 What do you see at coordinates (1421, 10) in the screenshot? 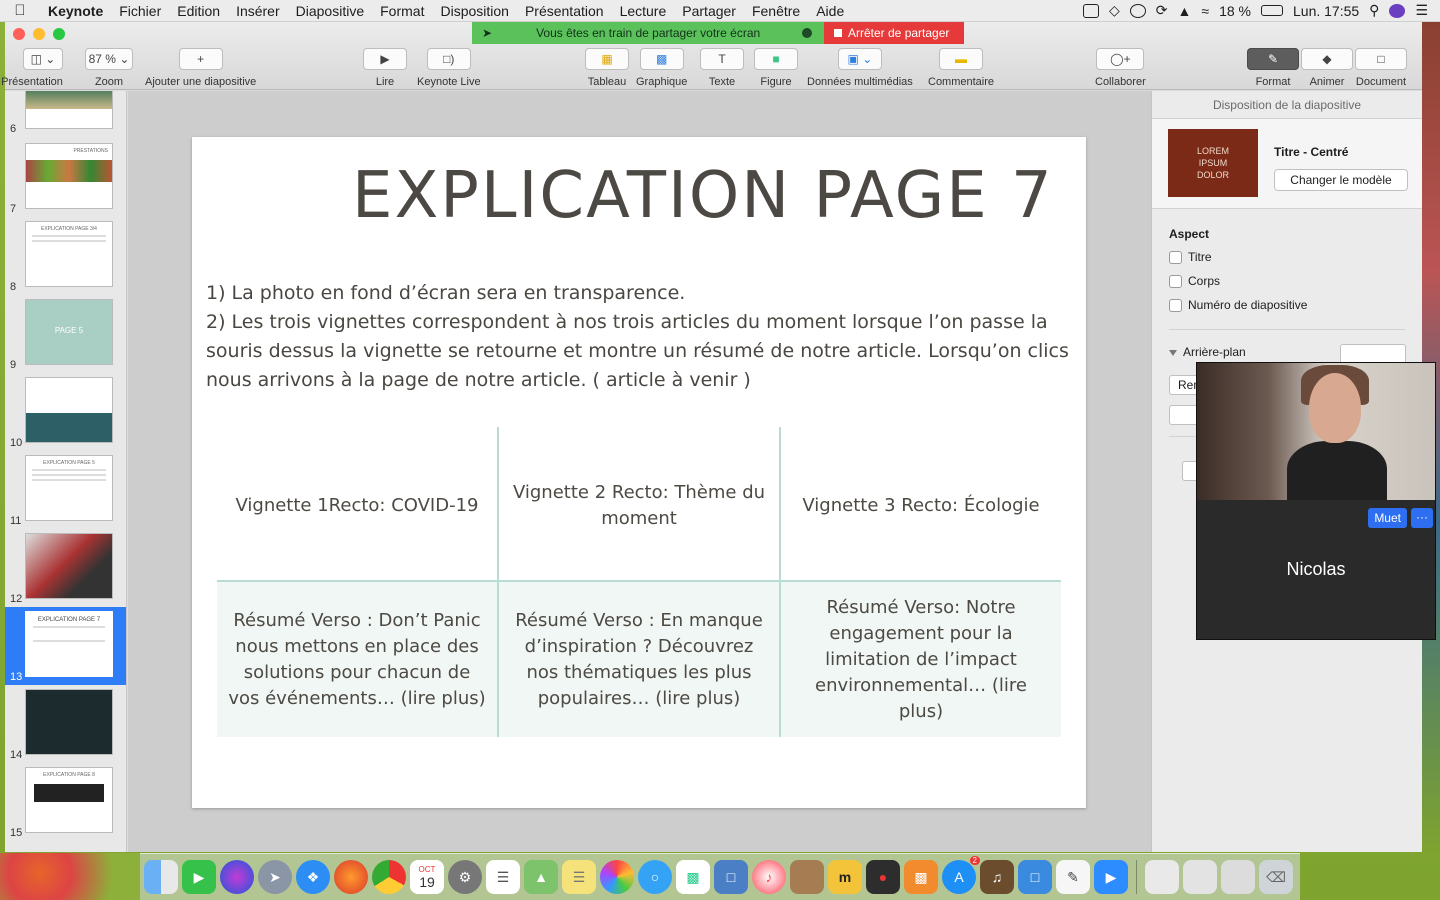
I see `control-center-icon: ☰` at bounding box center [1421, 10].